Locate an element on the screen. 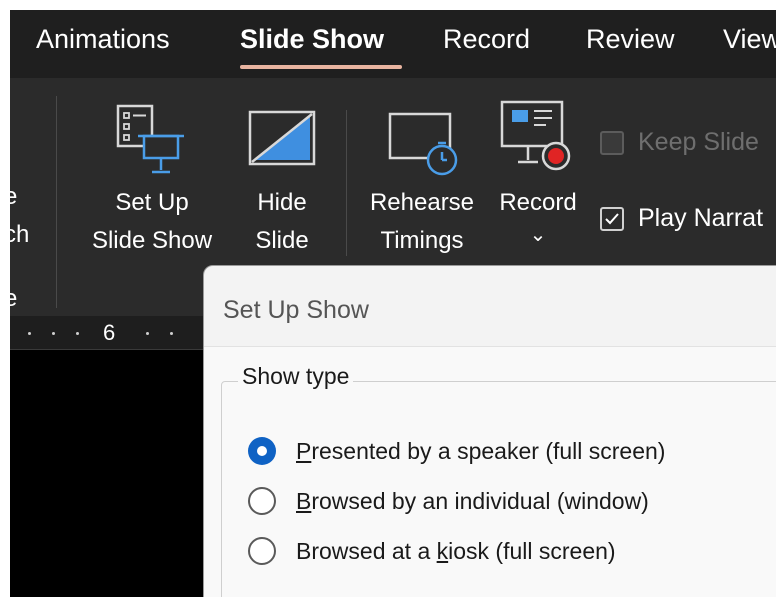 Image resolution: width=776 pixels, height=597 pixels. keep-slide-label: Keep Slide is located at coordinates (698, 142).